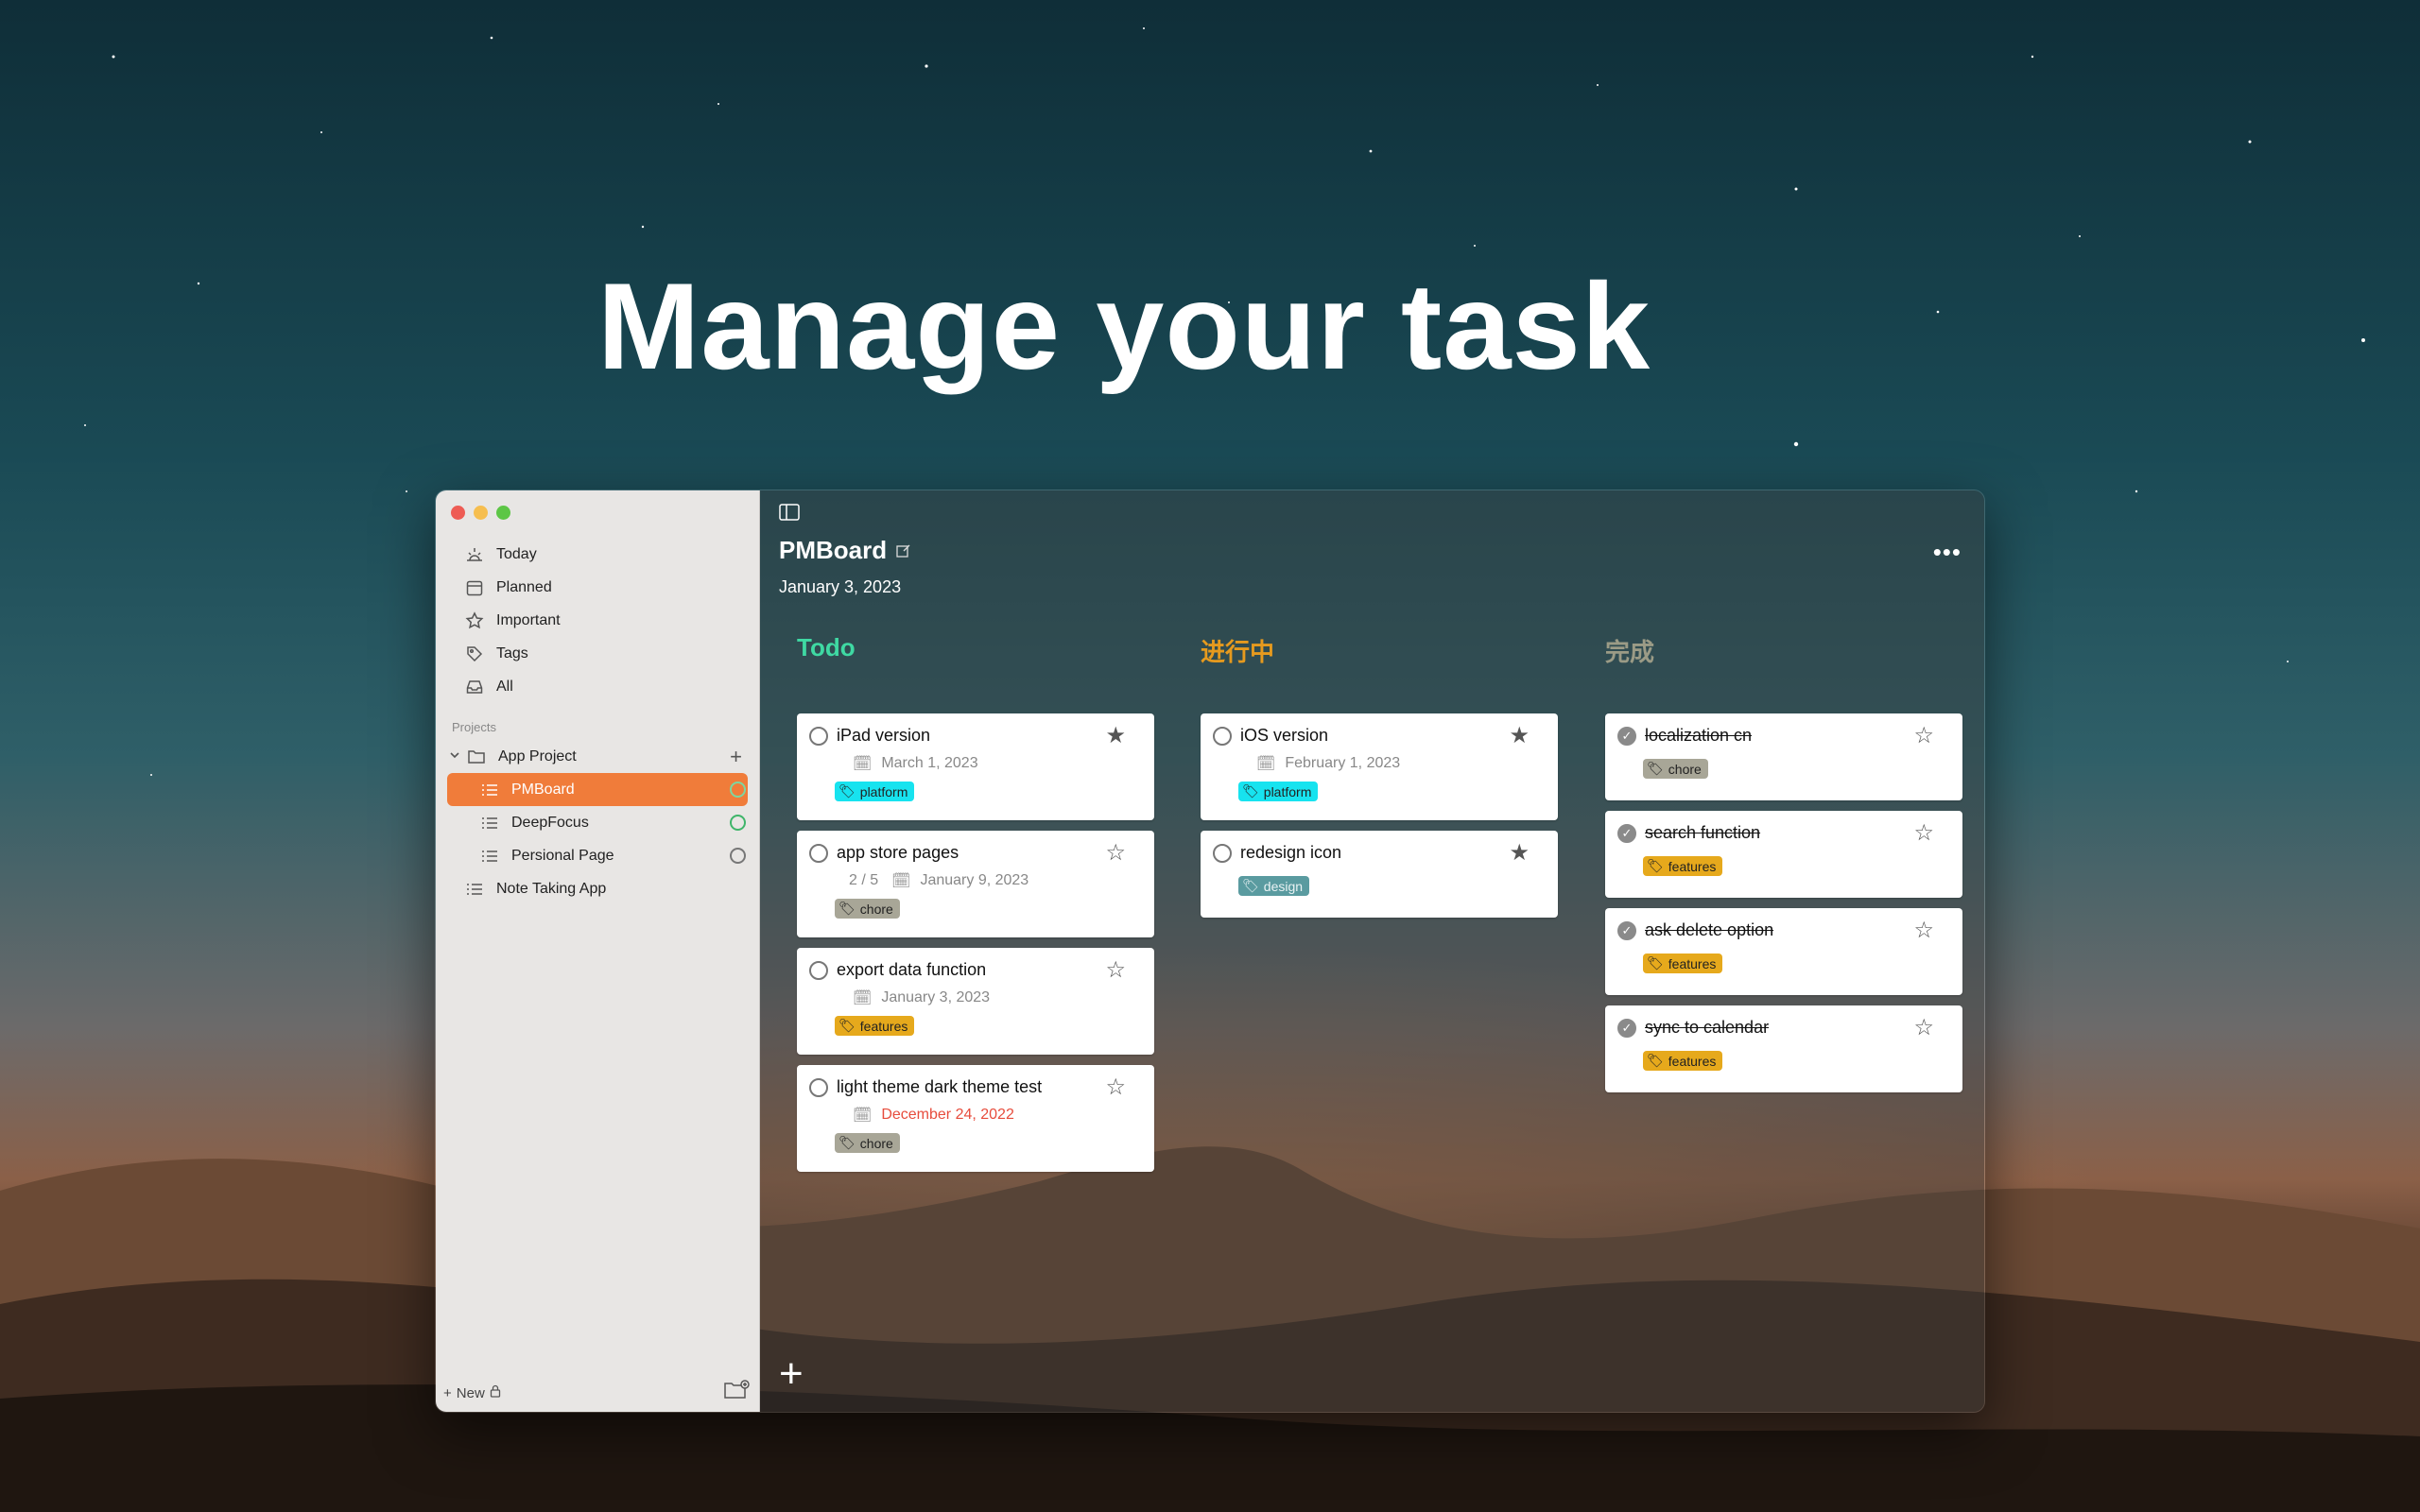  I want to click on sidebar-item-deepfocus: DeepFocus, so click(597, 822).